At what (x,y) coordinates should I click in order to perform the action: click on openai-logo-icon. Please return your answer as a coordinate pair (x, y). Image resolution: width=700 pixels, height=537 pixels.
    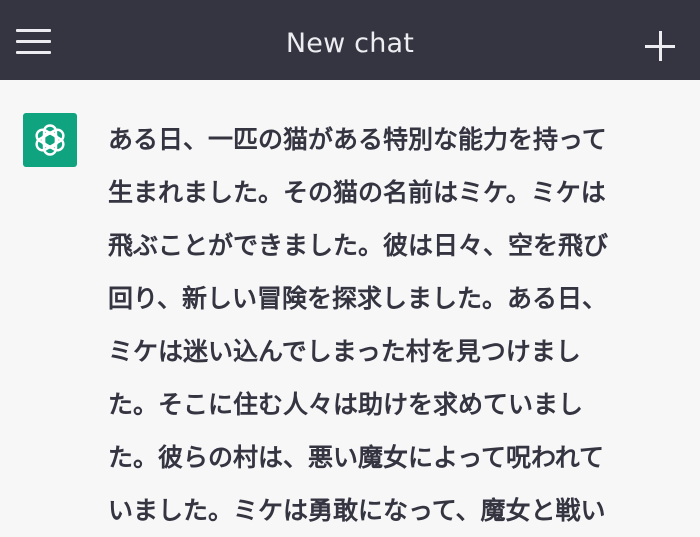
    Looking at the image, I should click on (50, 140).